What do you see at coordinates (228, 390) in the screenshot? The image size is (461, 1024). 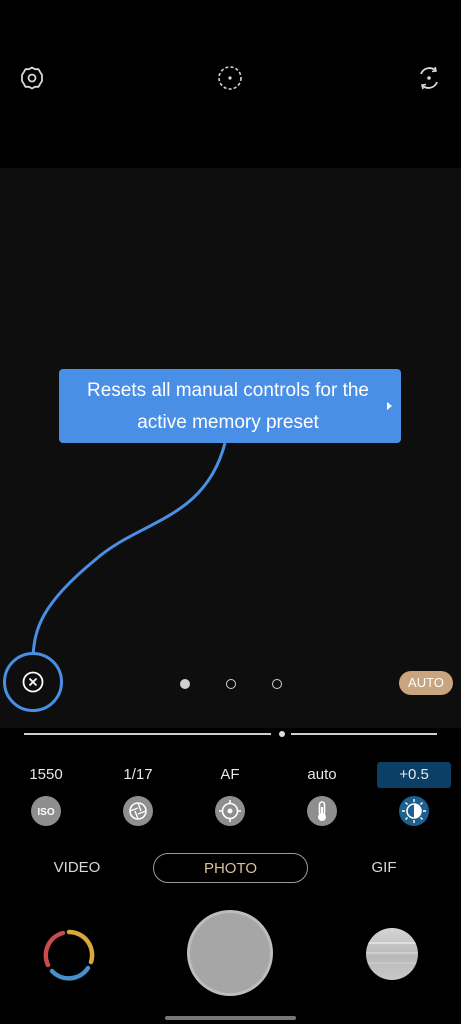 I see `tooltip-line-1: Resets all manual controls for the` at bounding box center [228, 390].